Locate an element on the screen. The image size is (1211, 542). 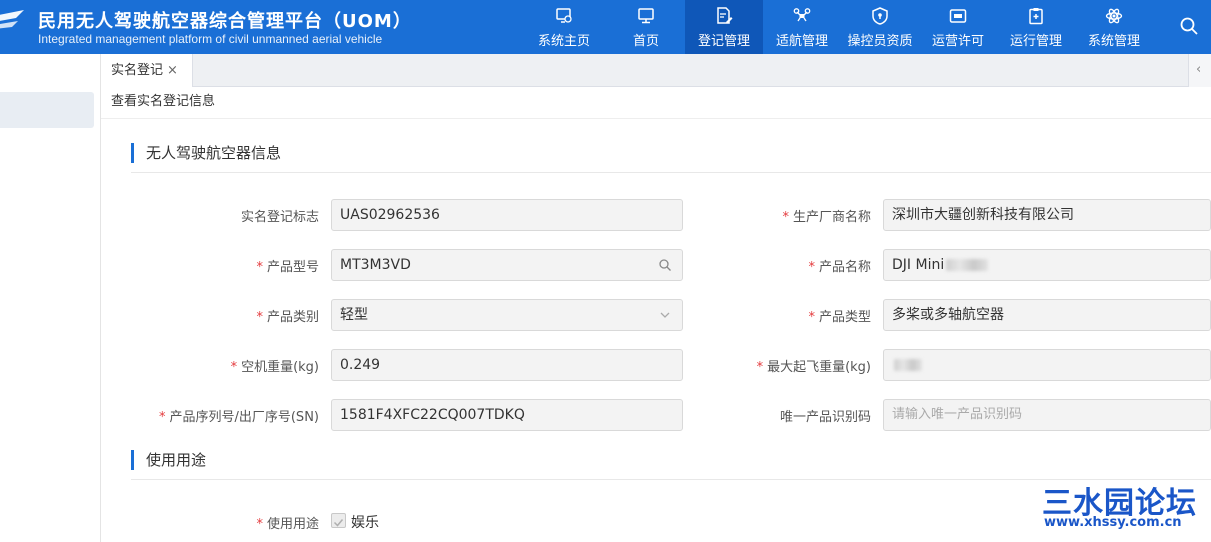
sidebar-item-active is located at coordinates (47, 110).